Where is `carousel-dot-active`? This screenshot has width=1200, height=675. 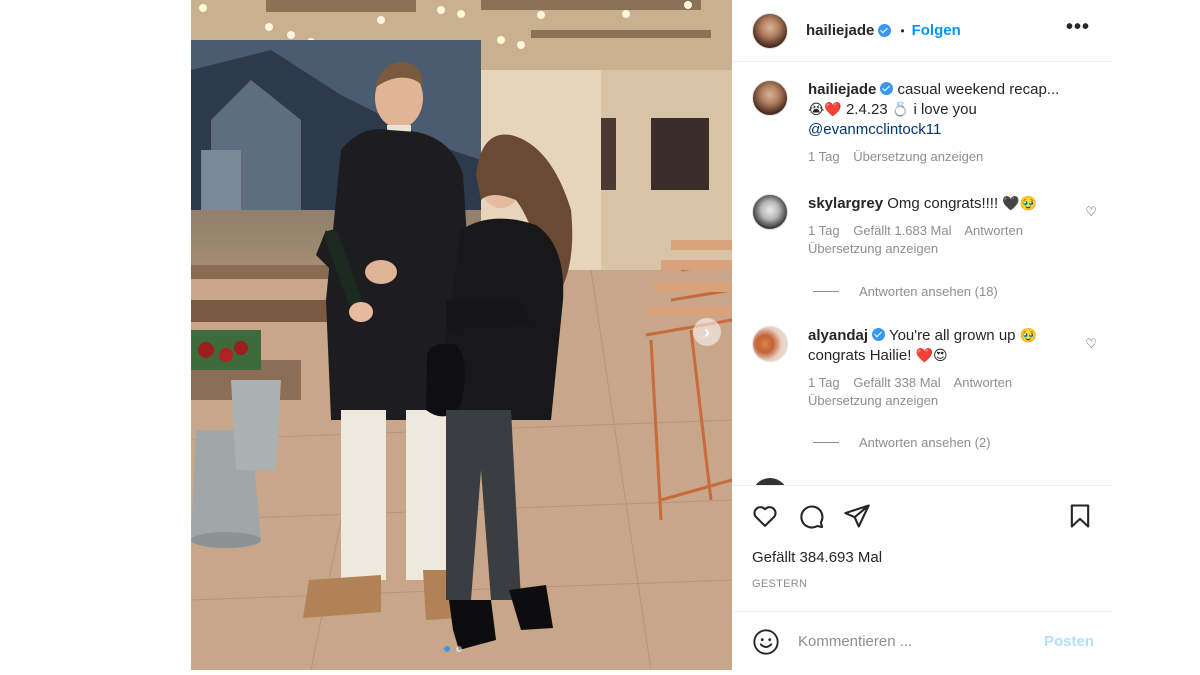
carousel-dot-active is located at coordinates (447, 649).